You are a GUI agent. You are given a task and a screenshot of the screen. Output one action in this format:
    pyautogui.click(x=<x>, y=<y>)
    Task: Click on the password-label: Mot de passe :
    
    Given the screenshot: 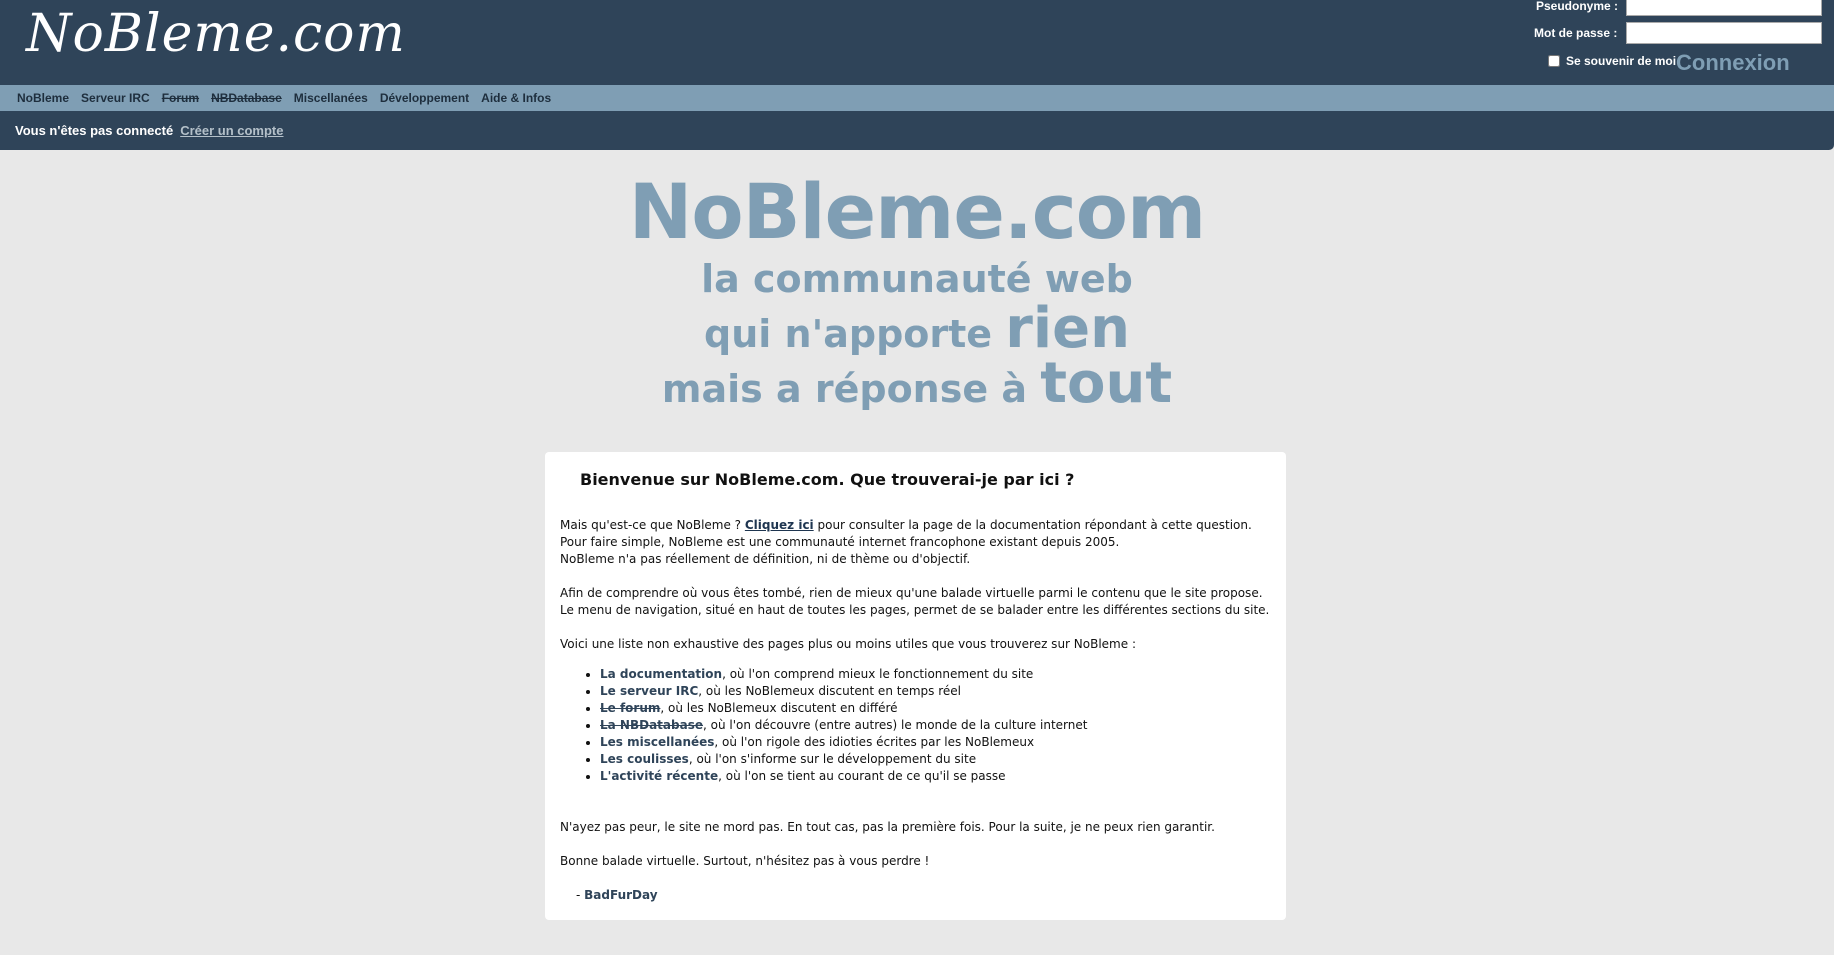 What is the action you would take?
    pyautogui.click(x=1576, y=33)
    